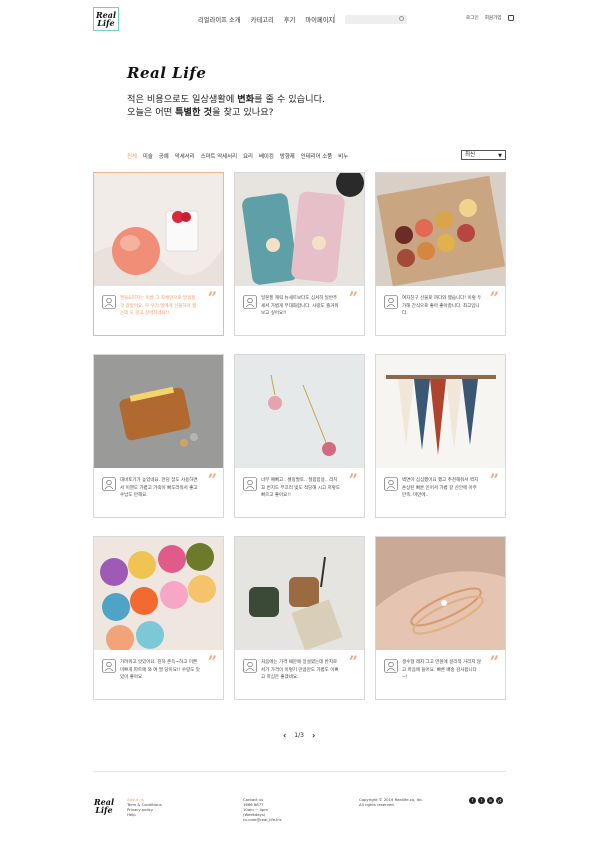 This screenshot has width=600, height=868. What do you see at coordinates (472, 18) in the screenshot?
I see `login-link: 로그인` at bounding box center [472, 18].